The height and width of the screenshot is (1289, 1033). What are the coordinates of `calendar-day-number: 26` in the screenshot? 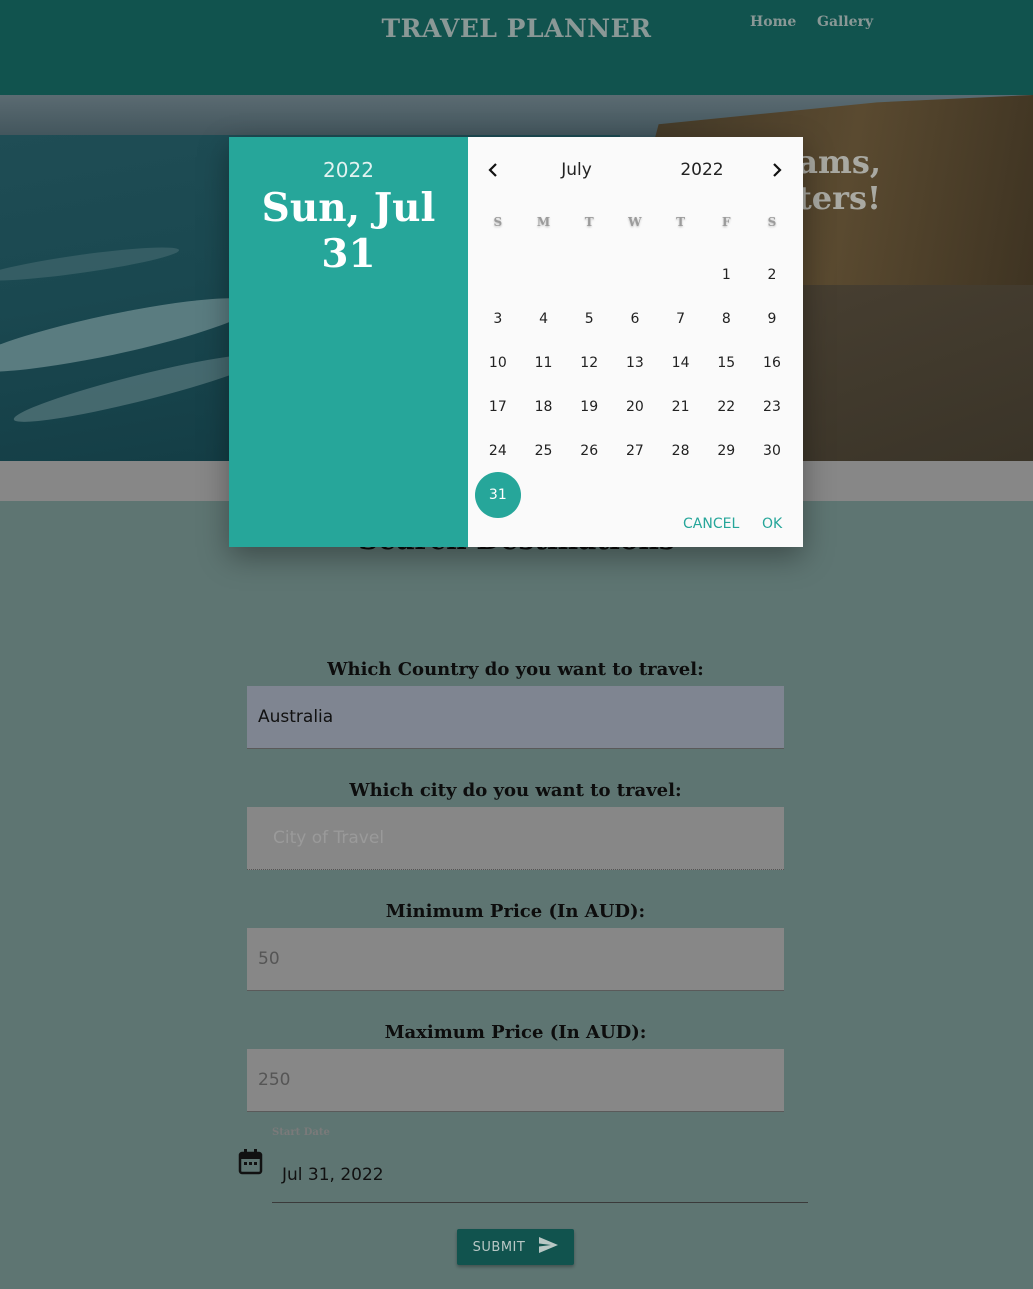 It's located at (589, 451).